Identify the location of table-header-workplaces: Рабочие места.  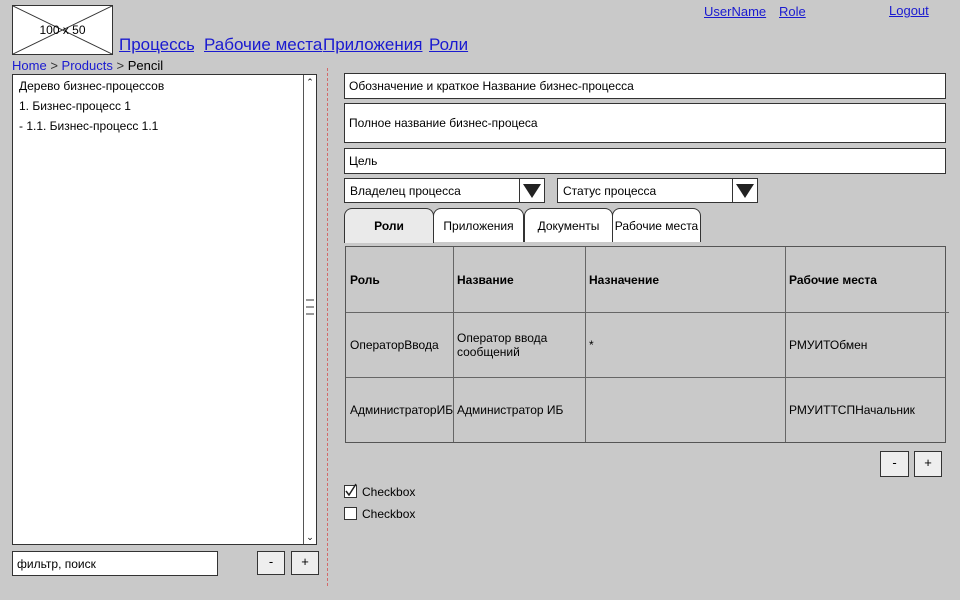
(865, 279).